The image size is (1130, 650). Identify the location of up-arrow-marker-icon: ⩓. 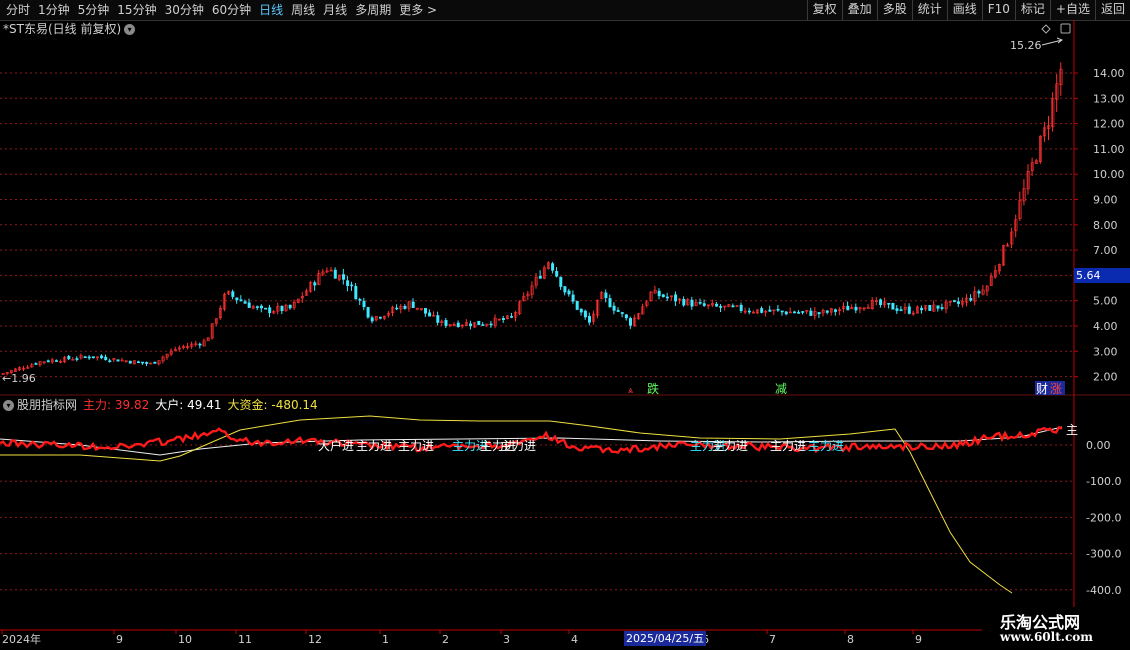
(630, 391).